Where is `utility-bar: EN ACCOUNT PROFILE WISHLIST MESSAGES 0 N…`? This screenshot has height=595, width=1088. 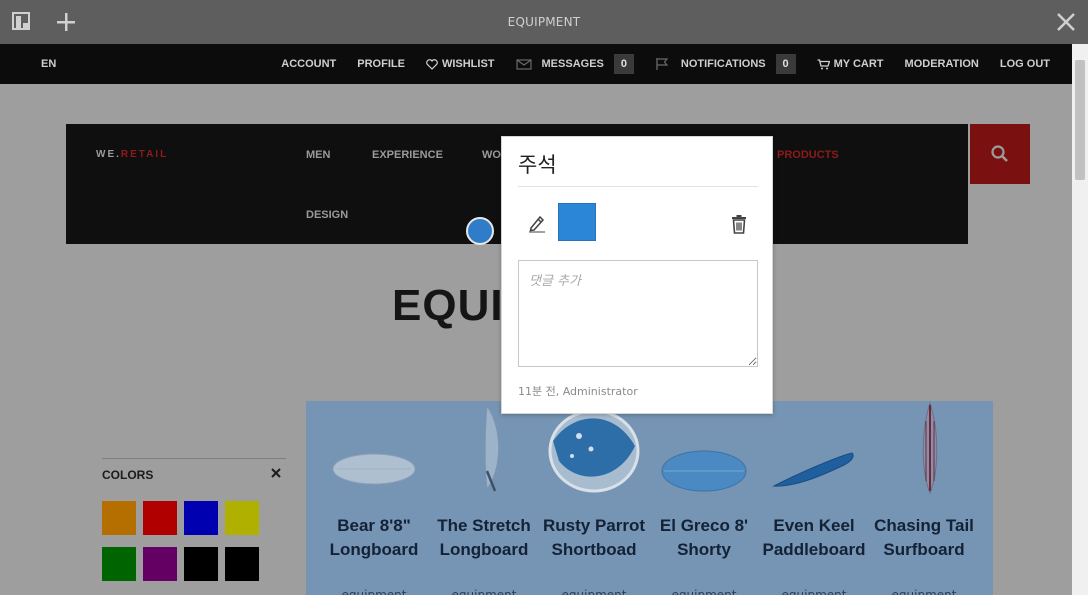
utility-bar: EN ACCOUNT PROFILE WISHLIST MESSAGES 0 N… is located at coordinates (536, 64).